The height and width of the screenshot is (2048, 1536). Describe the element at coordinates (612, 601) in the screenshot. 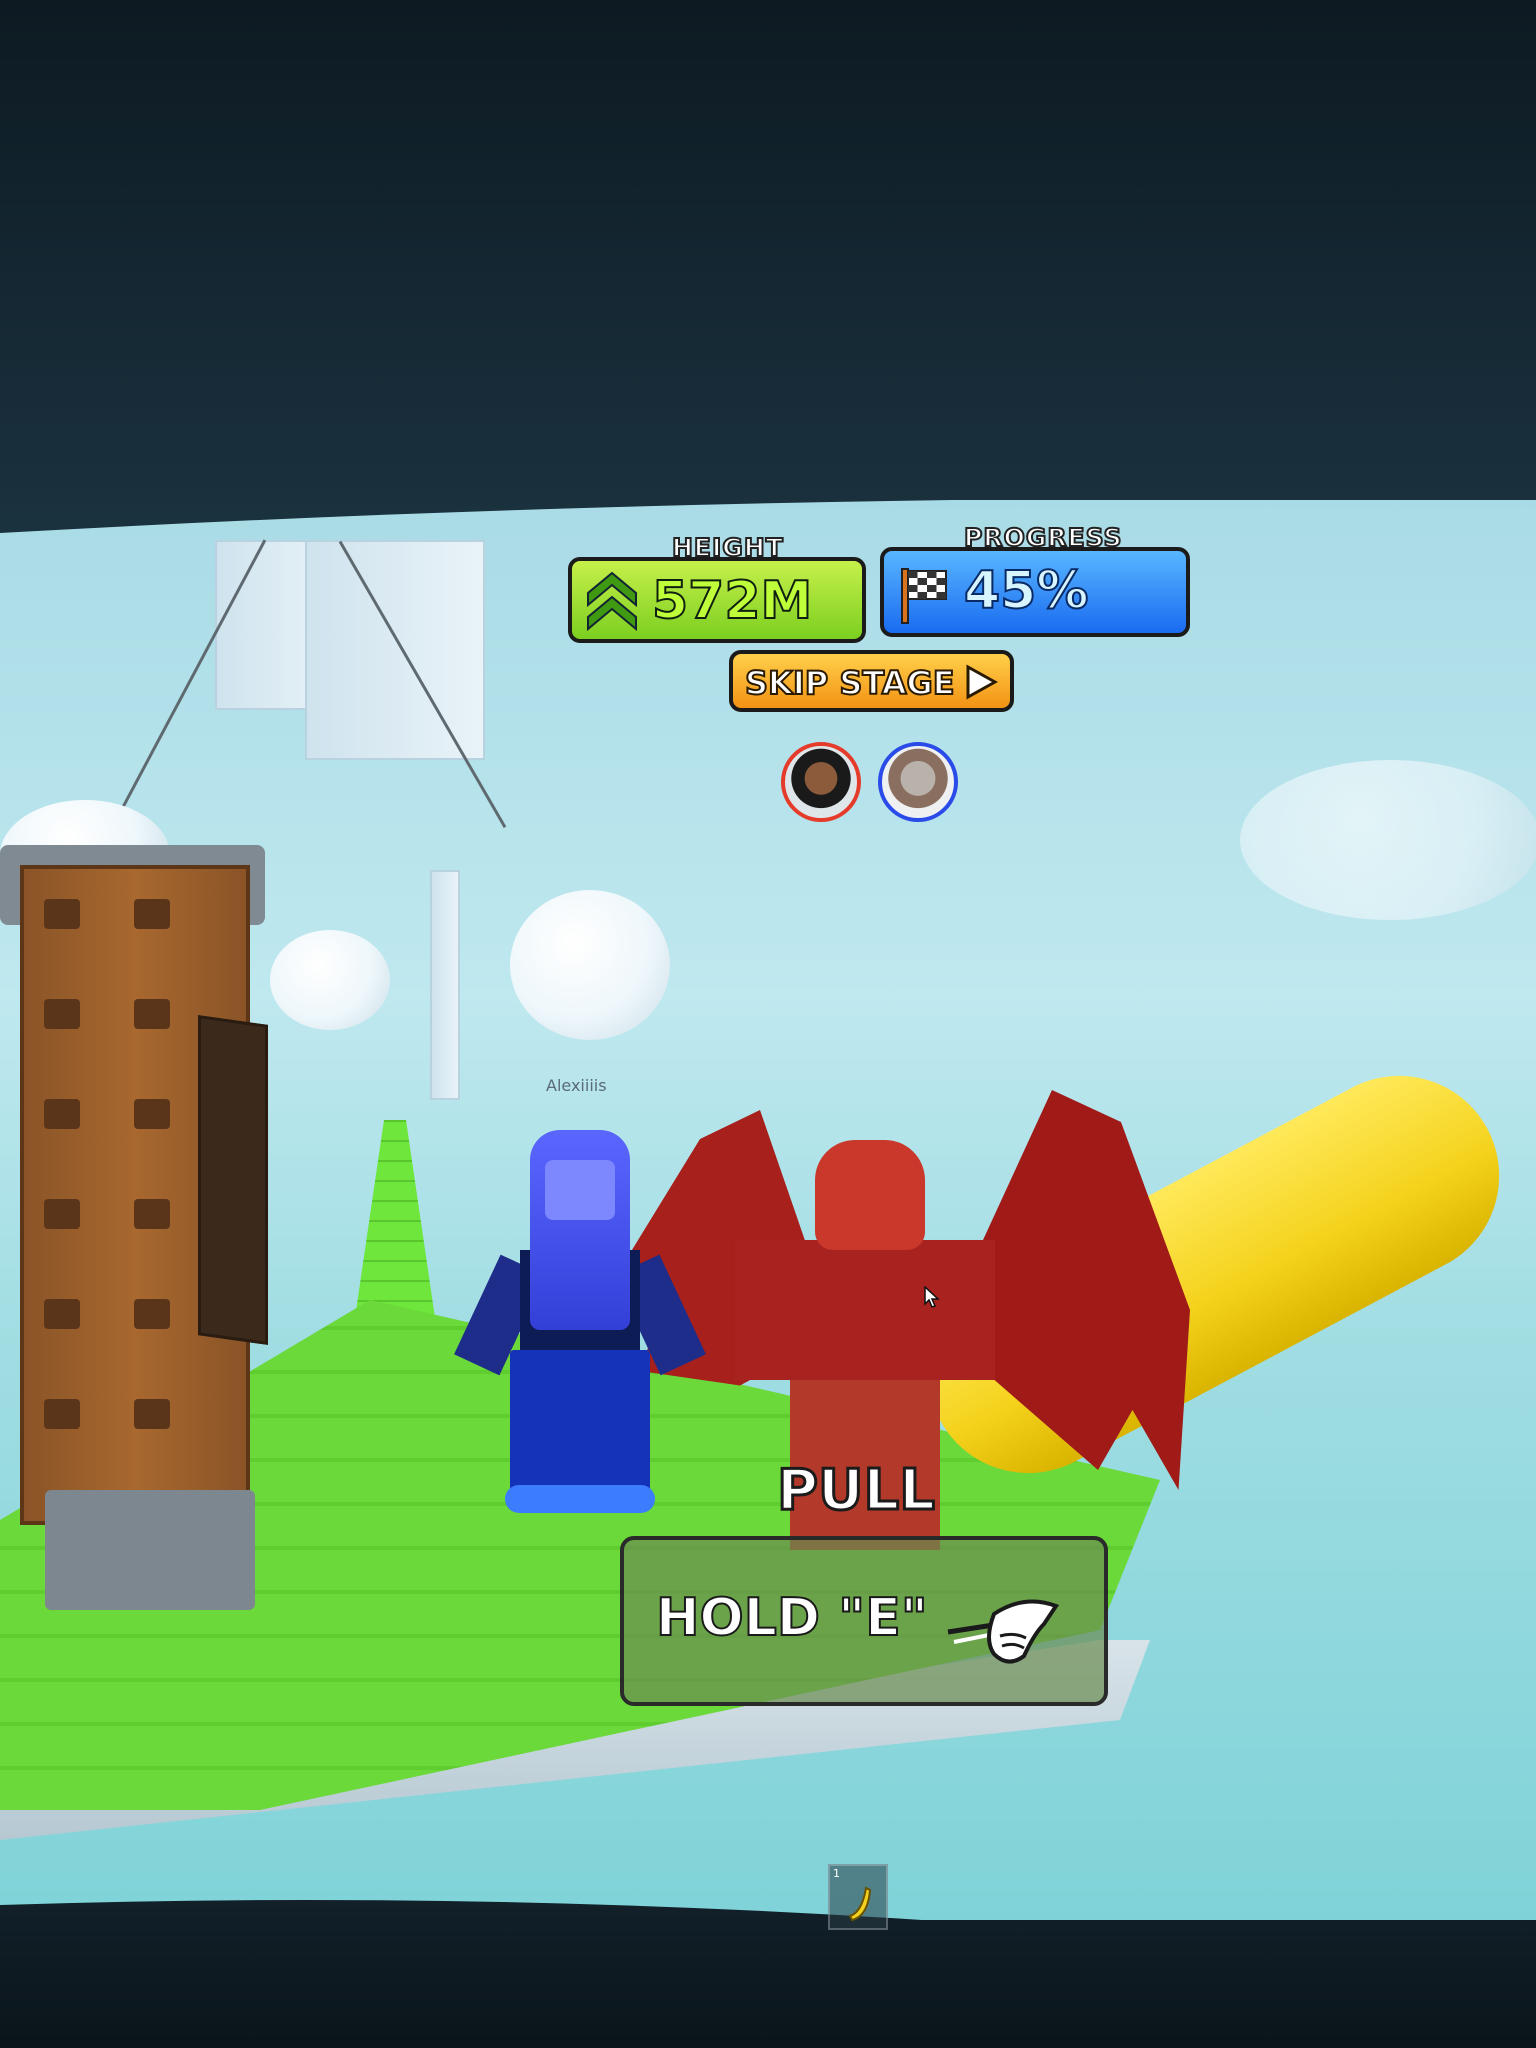

I see `double-chevron-up-icon` at that location.